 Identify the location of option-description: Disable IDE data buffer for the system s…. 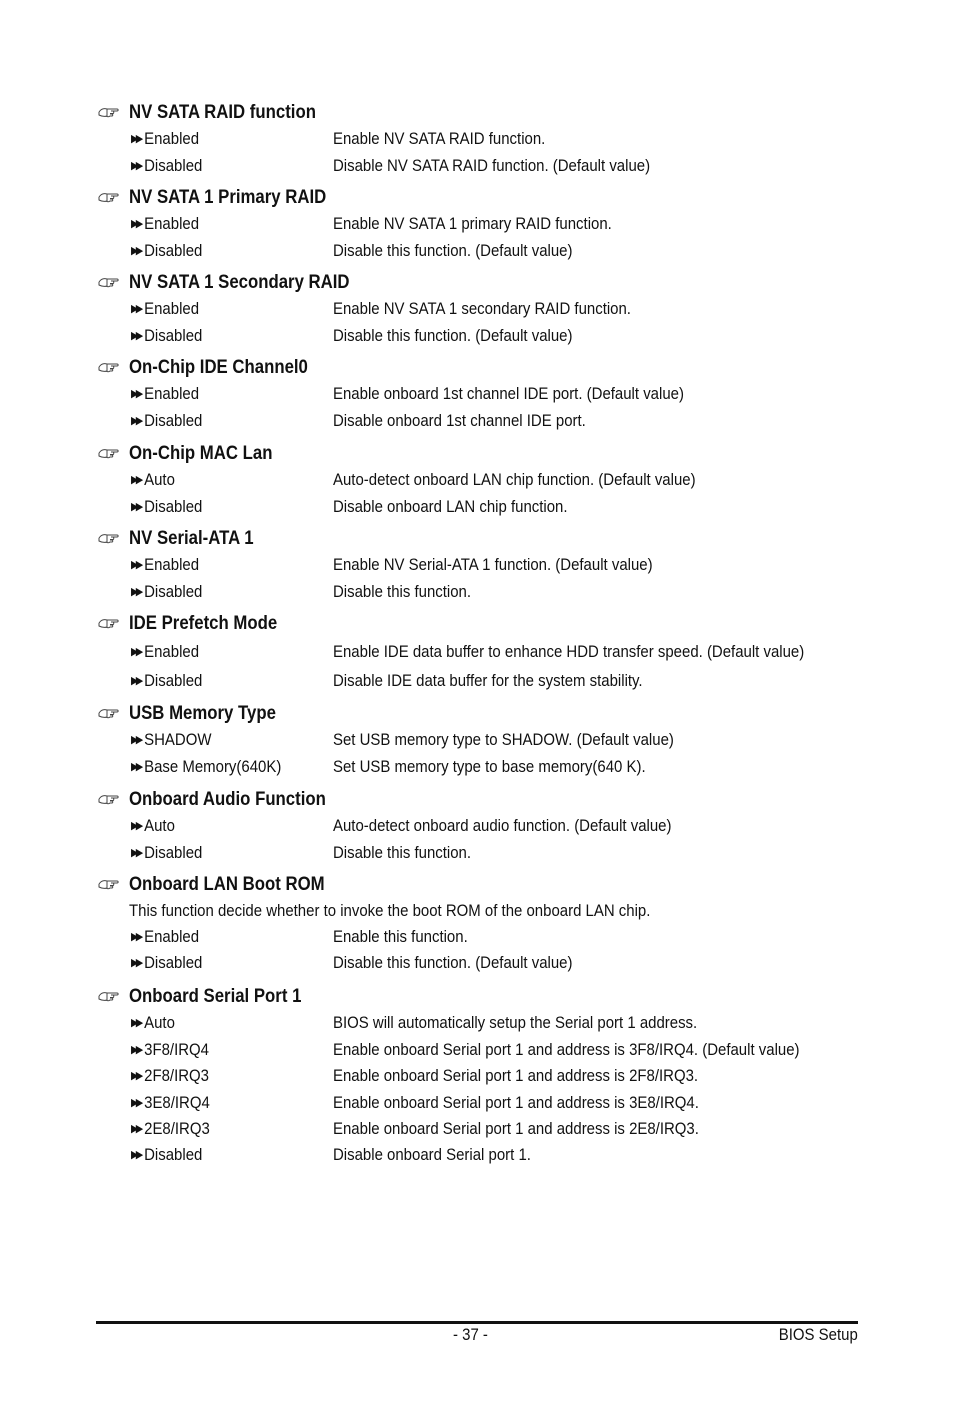
(488, 680).